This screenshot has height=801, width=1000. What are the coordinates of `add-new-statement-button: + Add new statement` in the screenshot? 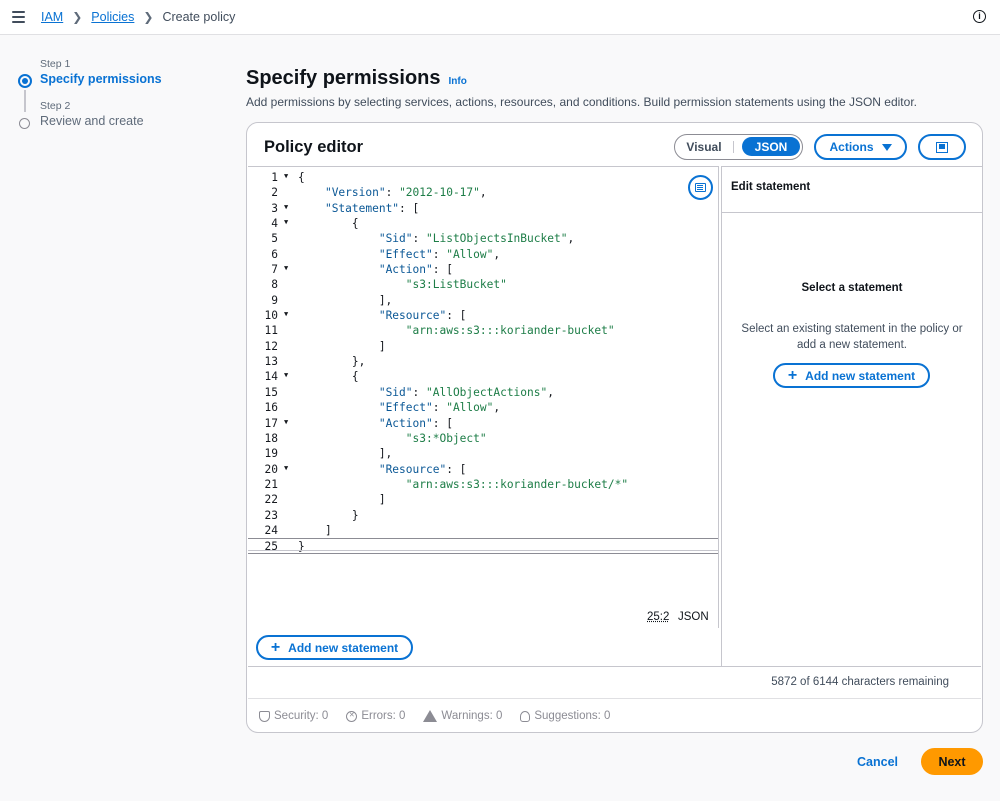 It's located at (334, 647).